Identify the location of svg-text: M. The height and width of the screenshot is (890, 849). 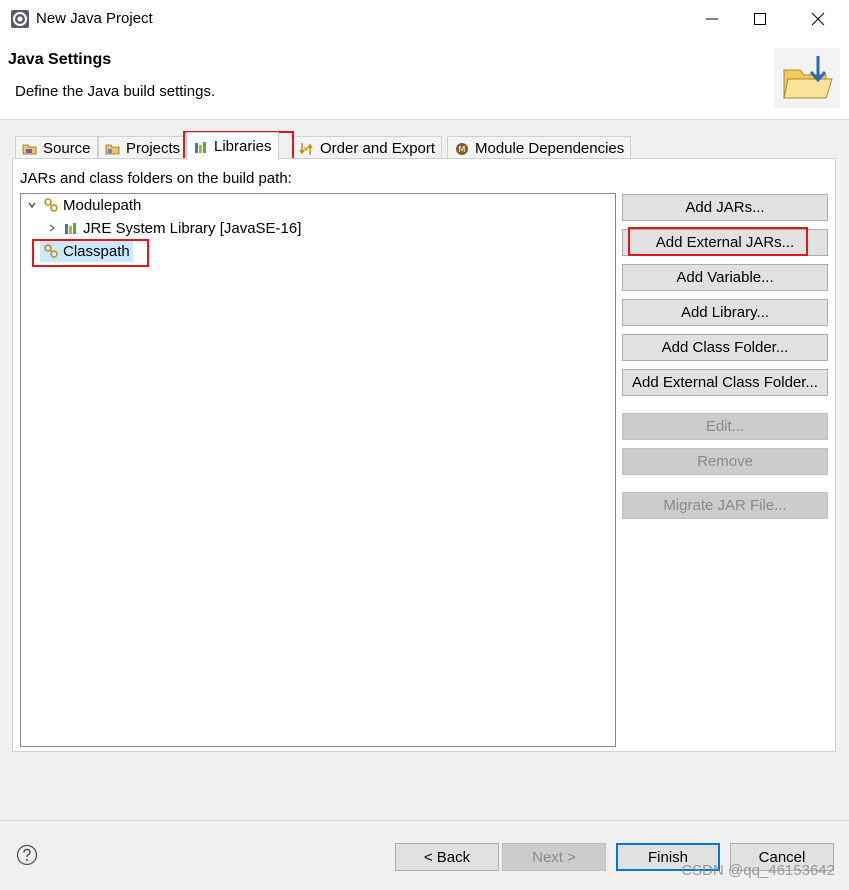
(462, 149).